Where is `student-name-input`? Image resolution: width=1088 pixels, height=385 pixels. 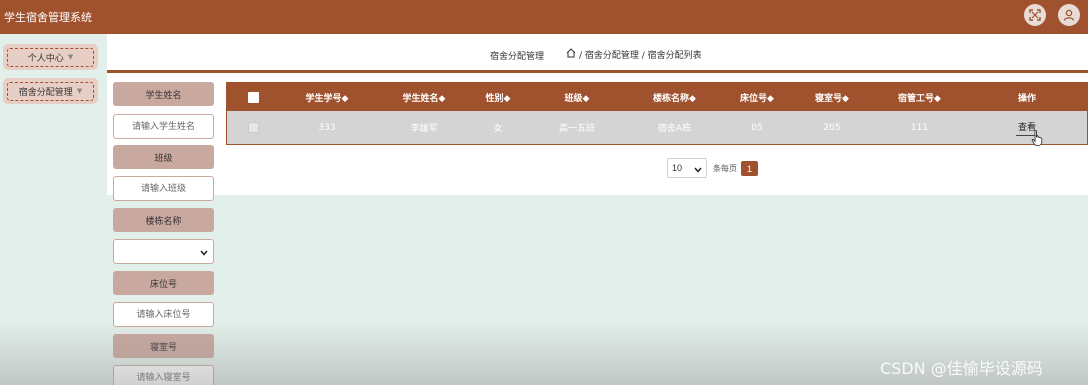 student-name-input is located at coordinates (163, 126).